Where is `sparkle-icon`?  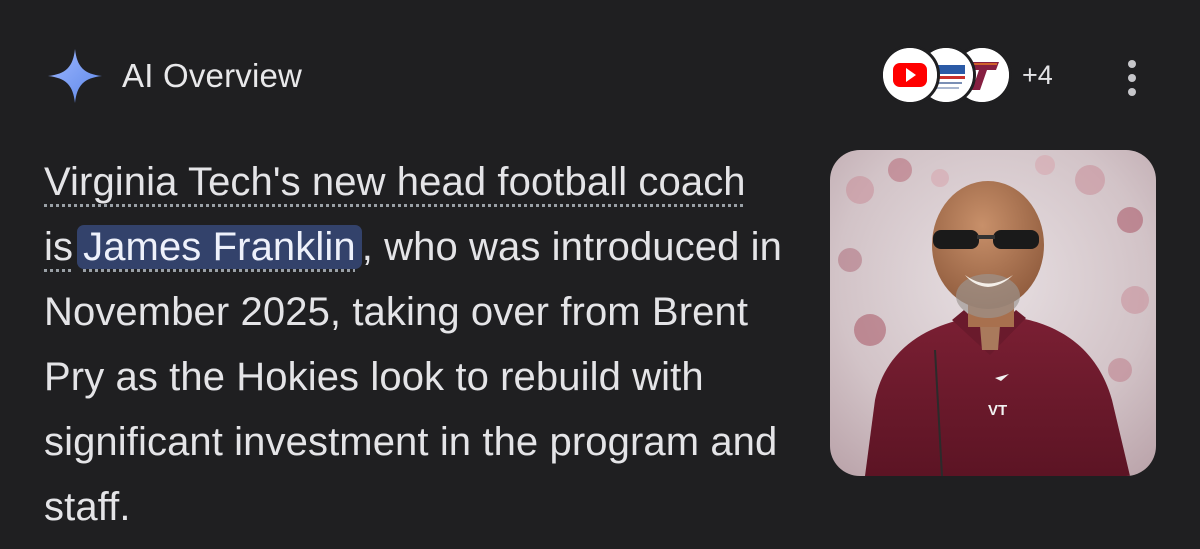
sparkle-icon is located at coordinates (75, 76).